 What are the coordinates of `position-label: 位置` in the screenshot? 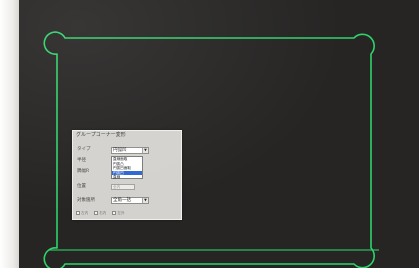 It's located at (81, 186).